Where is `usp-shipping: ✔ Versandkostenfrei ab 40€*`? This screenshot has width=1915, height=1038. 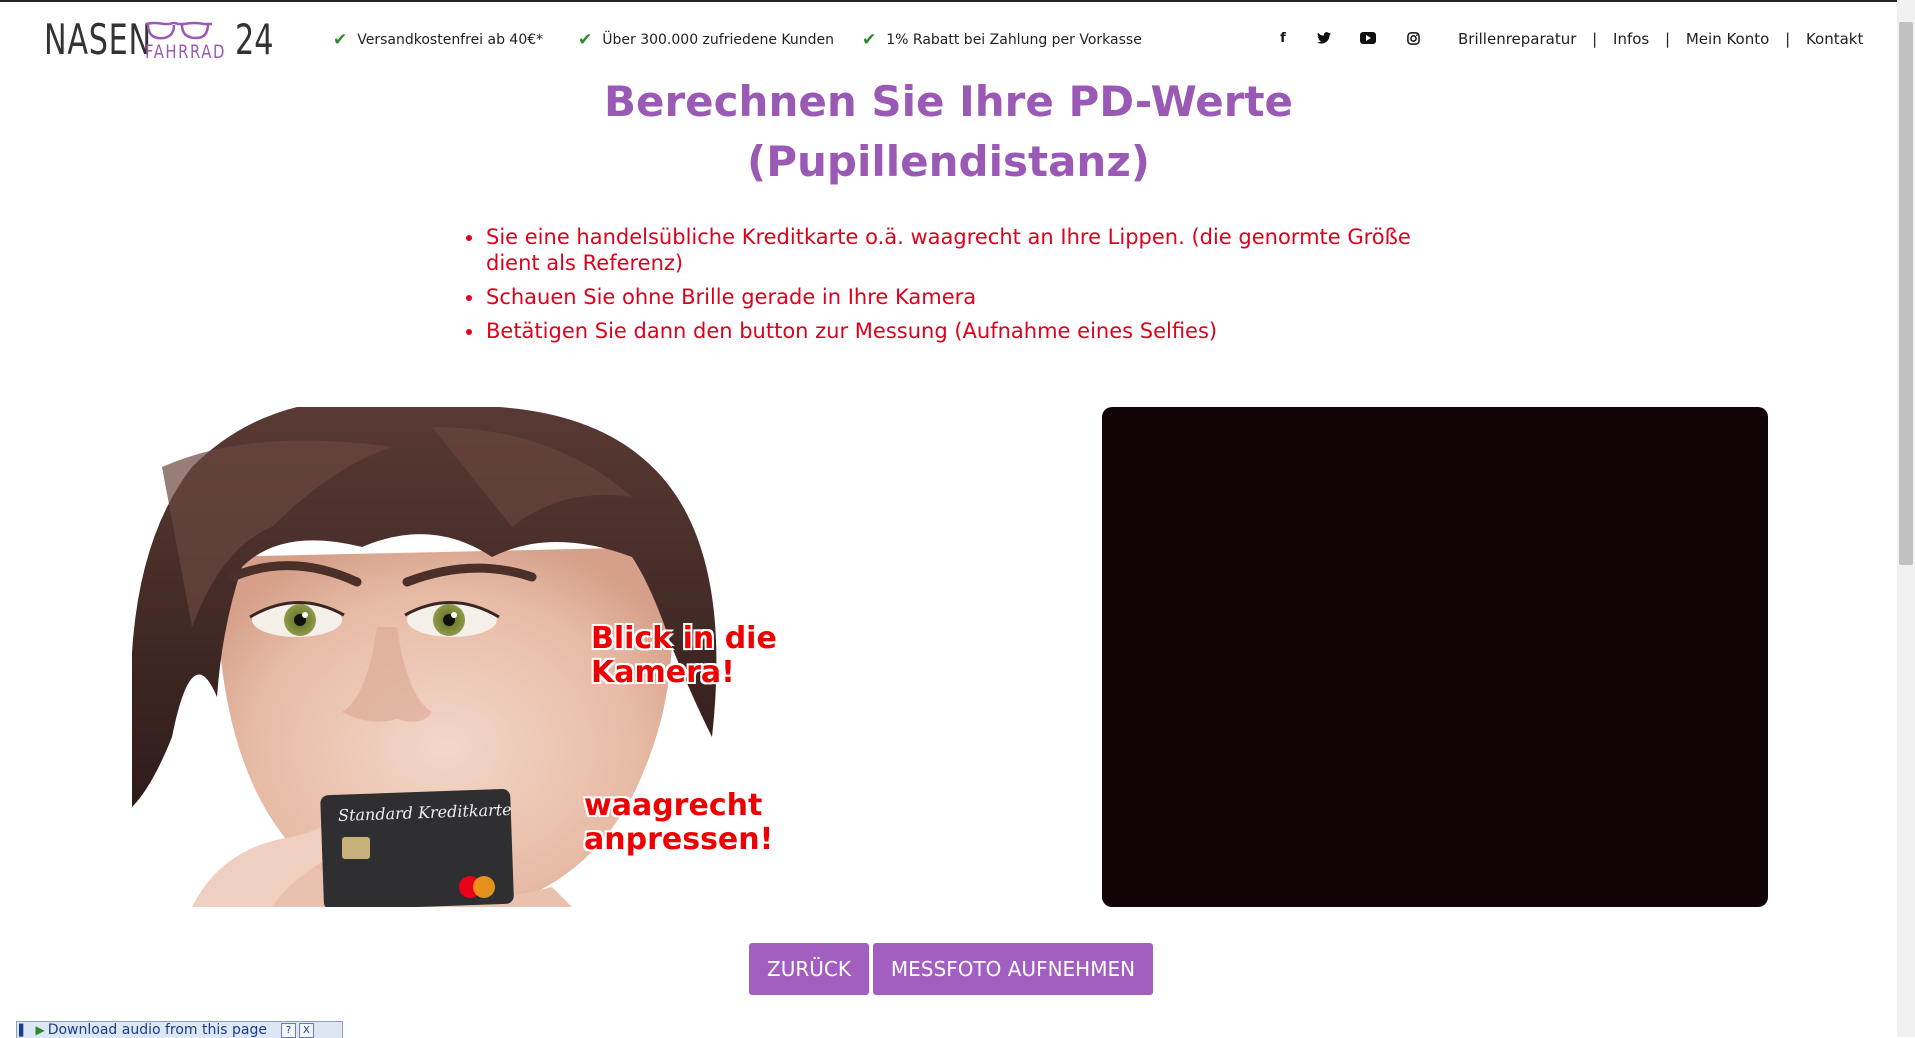
usp-shipping: ✔ Versandkostenfrei ab 40€* is located at coordinates (438, 40).